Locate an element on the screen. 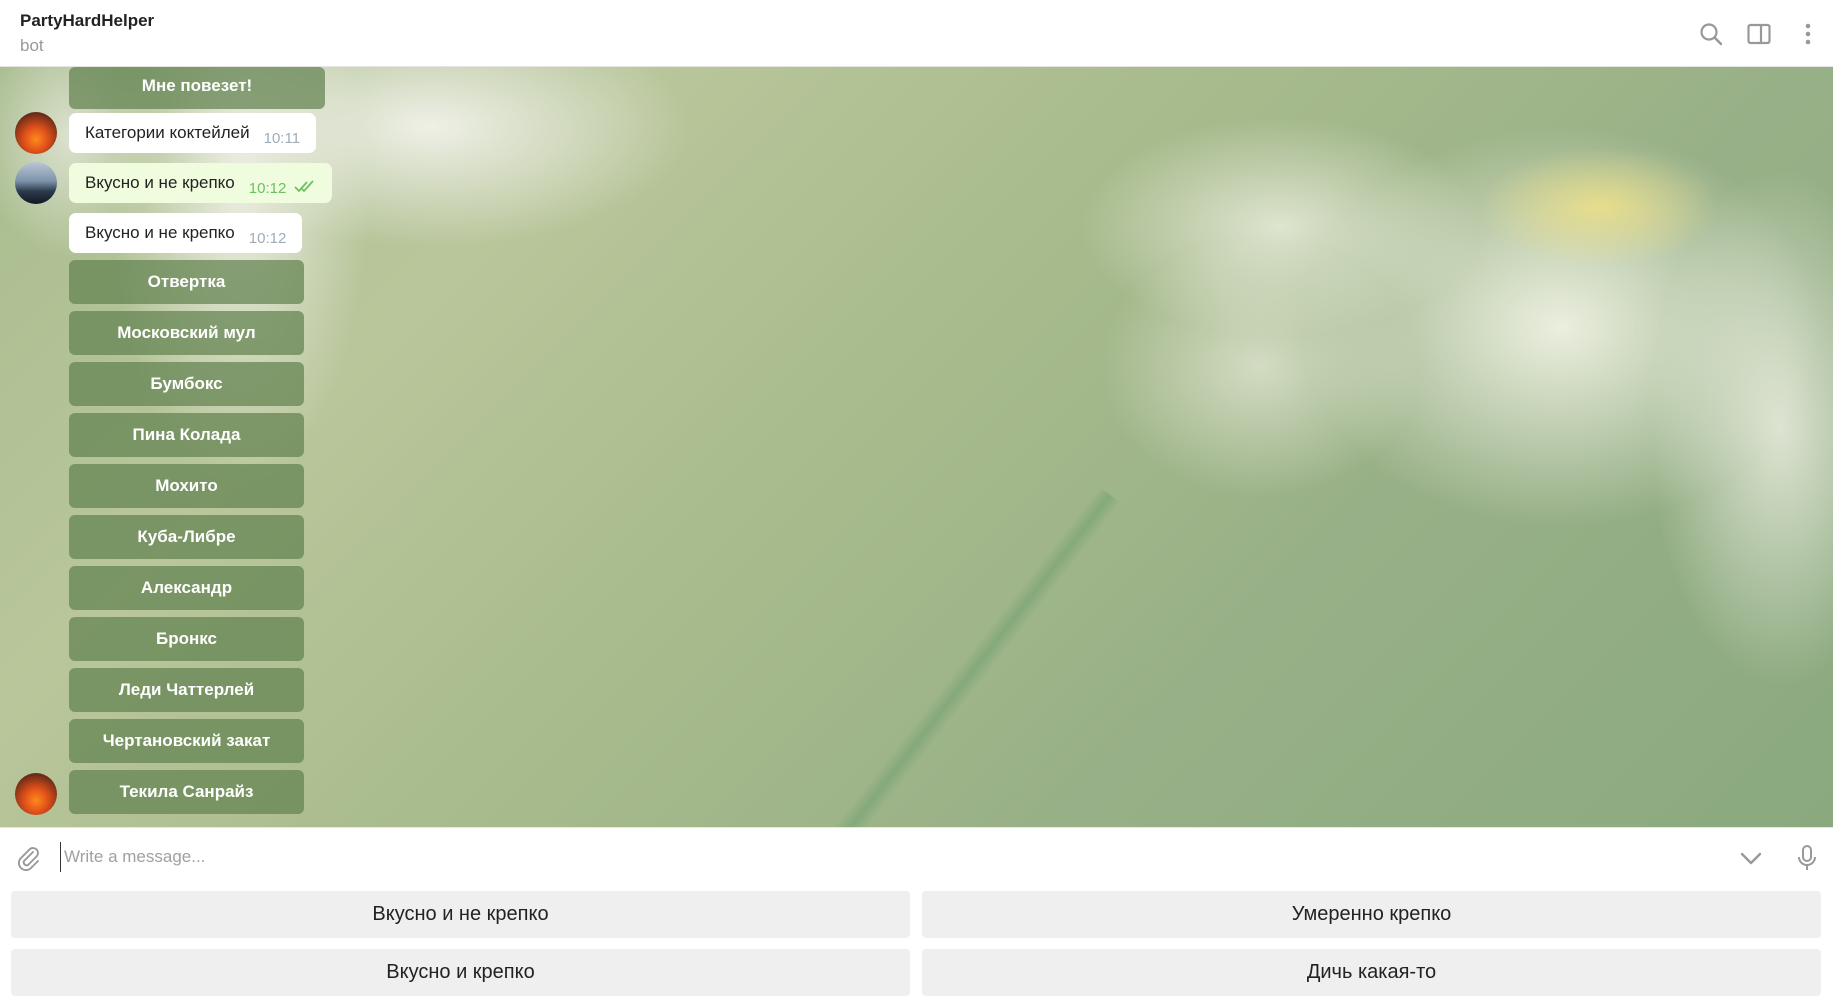  inline-button-cuba-libre: Куба-Либре is located at coordinates (186, 537).